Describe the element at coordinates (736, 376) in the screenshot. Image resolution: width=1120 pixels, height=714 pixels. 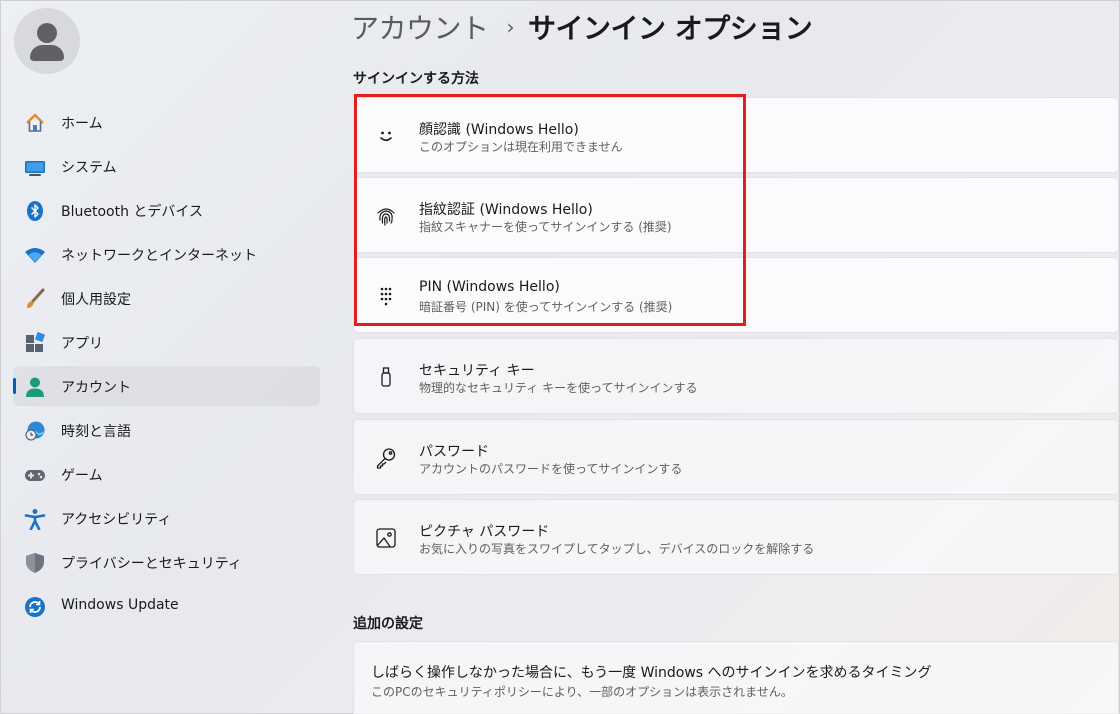
I see `security-key-card: セキュリティ キー 物理的なセキュリティ キーを使ってサインインする` at that location.